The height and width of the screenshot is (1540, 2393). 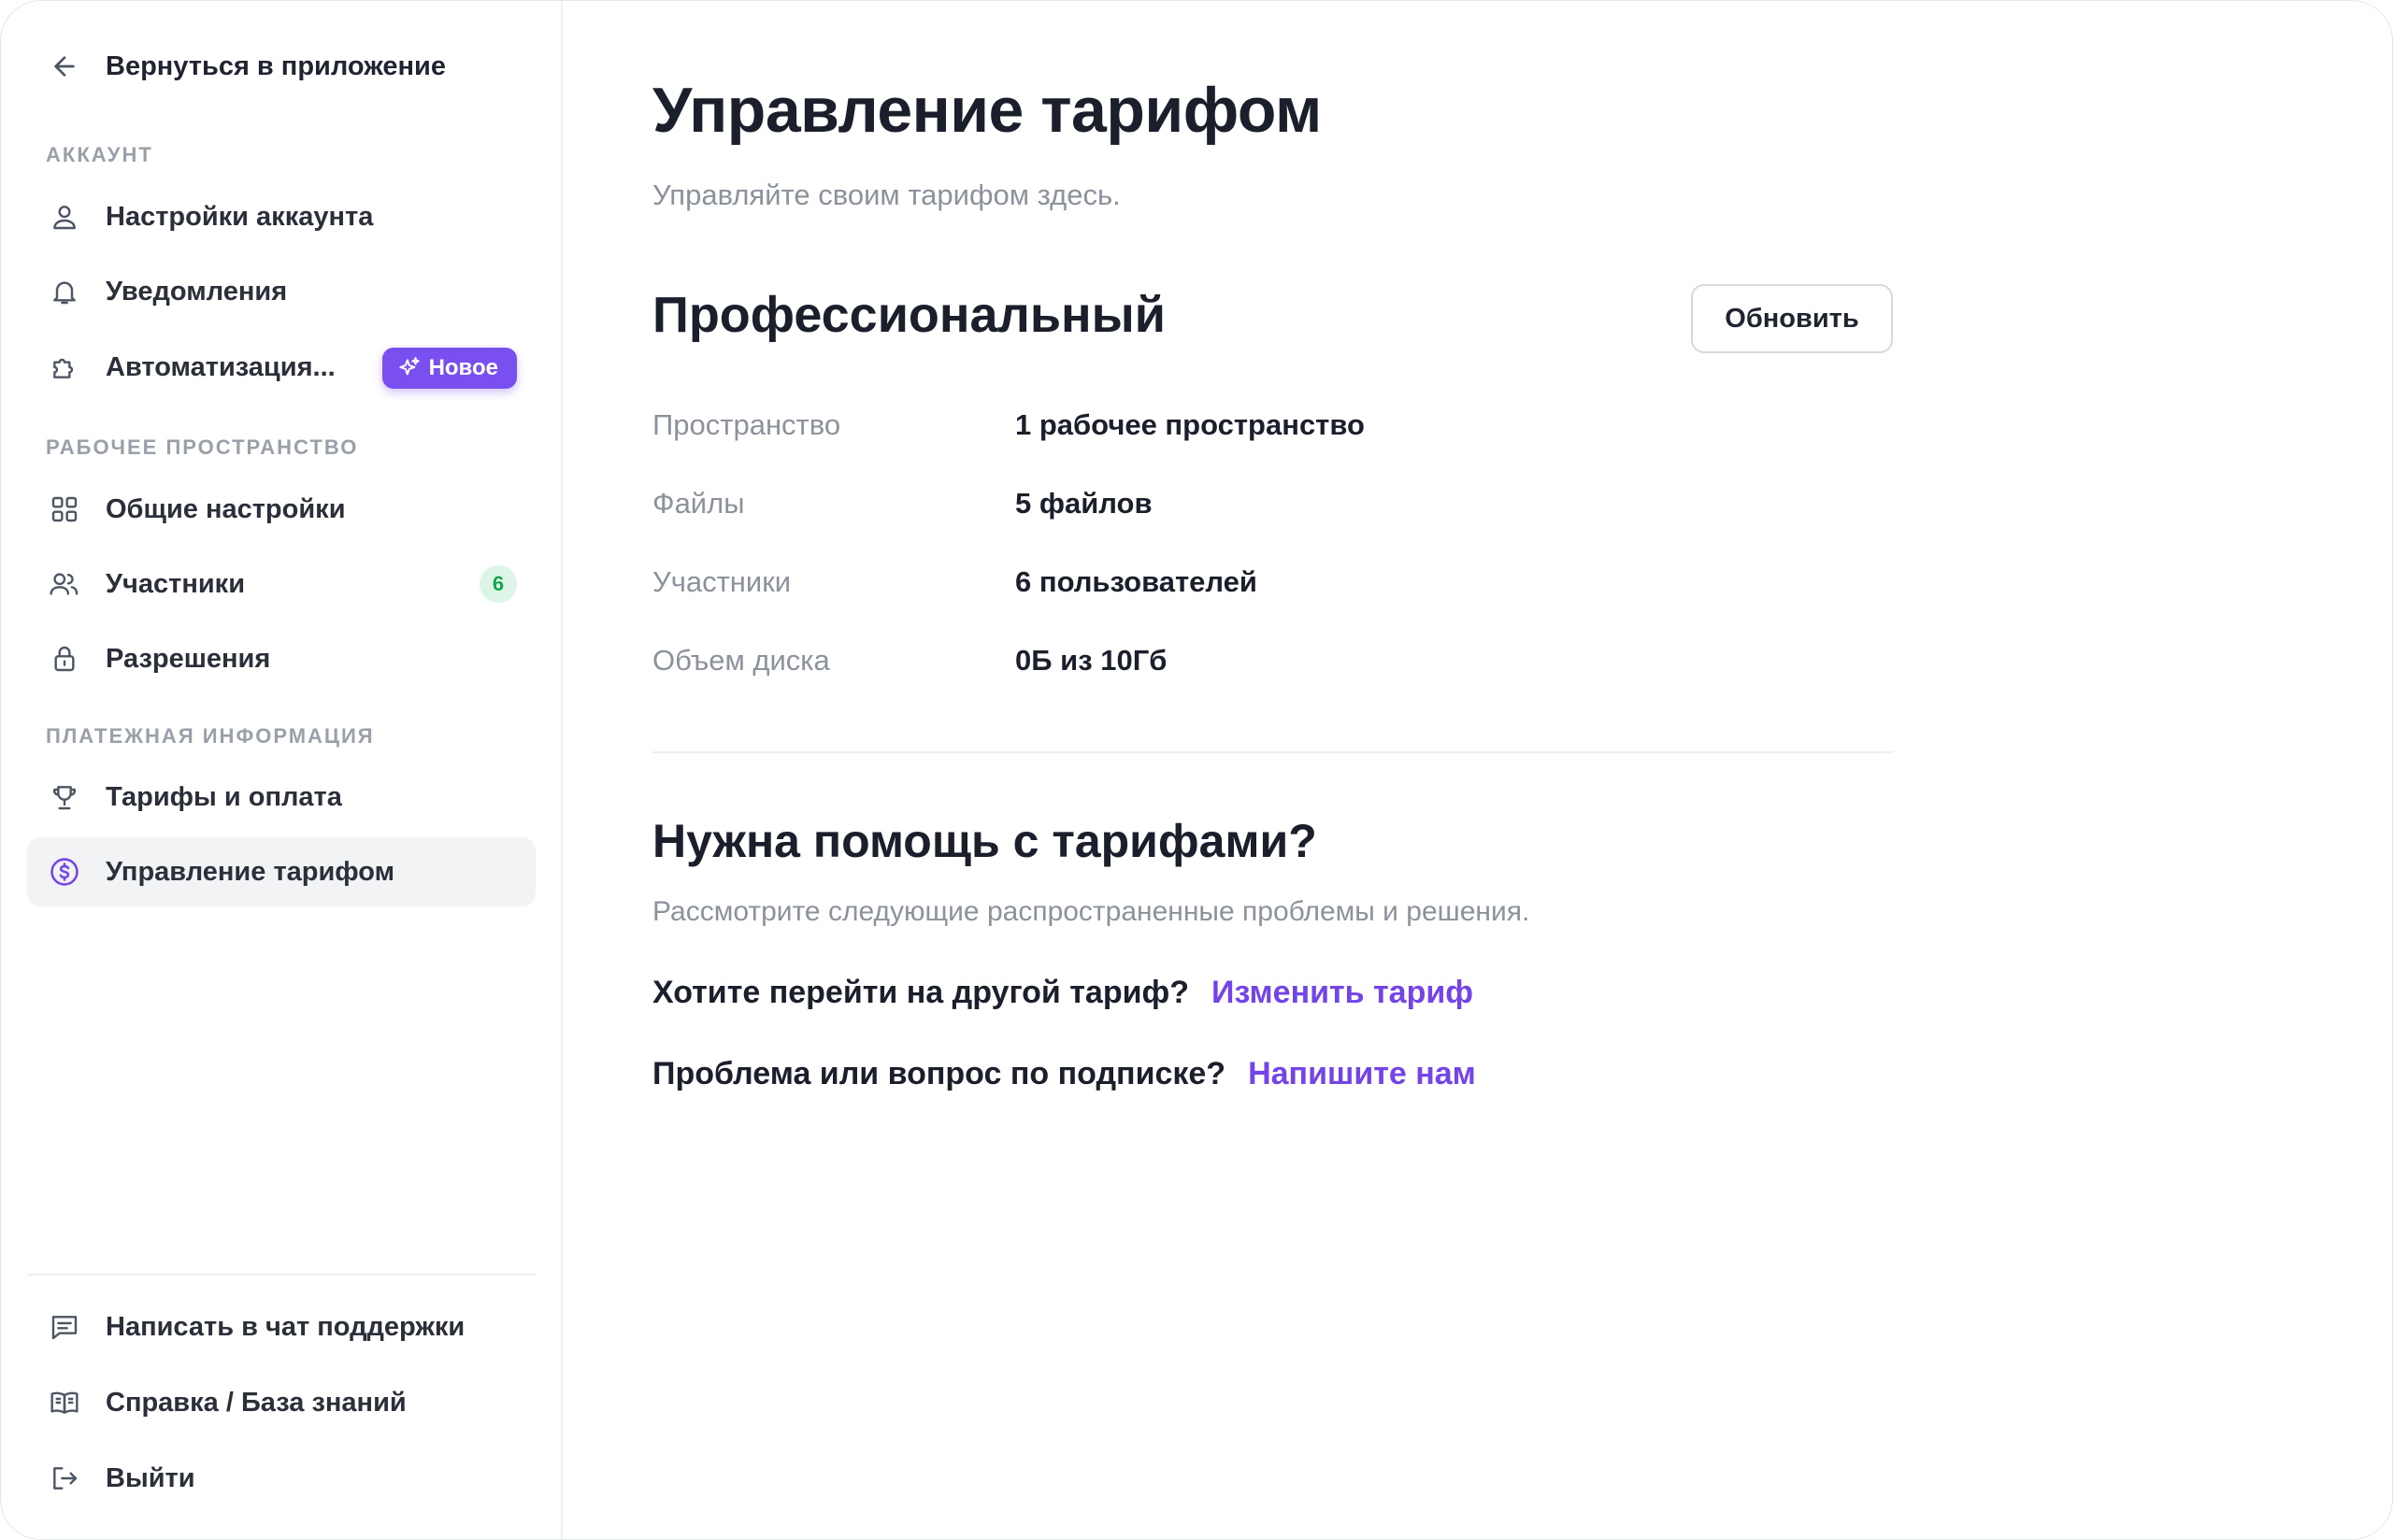 What do you see at coordinates (903, 503) in the screenshot?
I see `plan-detail-row: Файлы 5 файлов` at bounding box center [903, 503].